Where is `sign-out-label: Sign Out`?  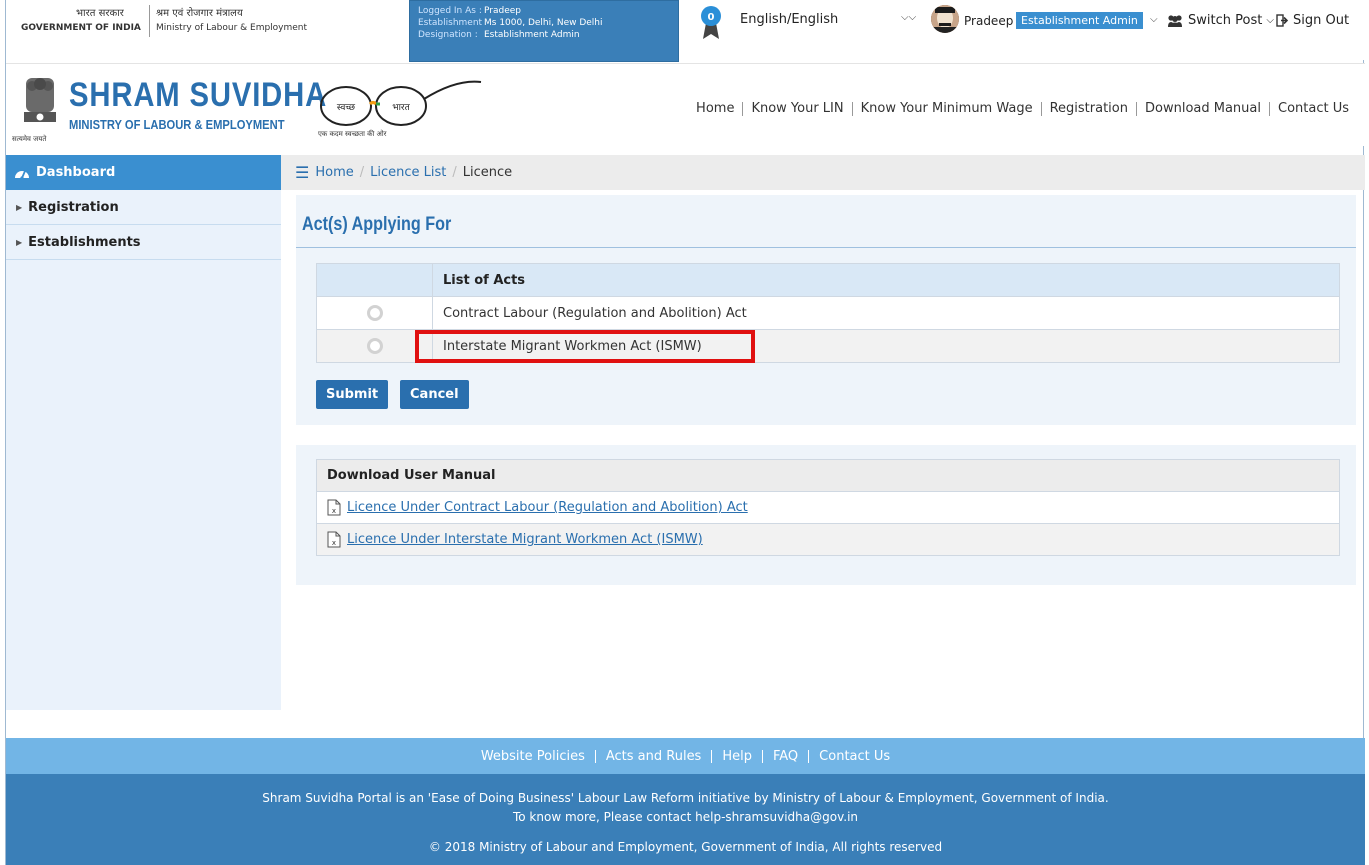 sign-out-label: Sign Out is located at coordinates (1321, 20).